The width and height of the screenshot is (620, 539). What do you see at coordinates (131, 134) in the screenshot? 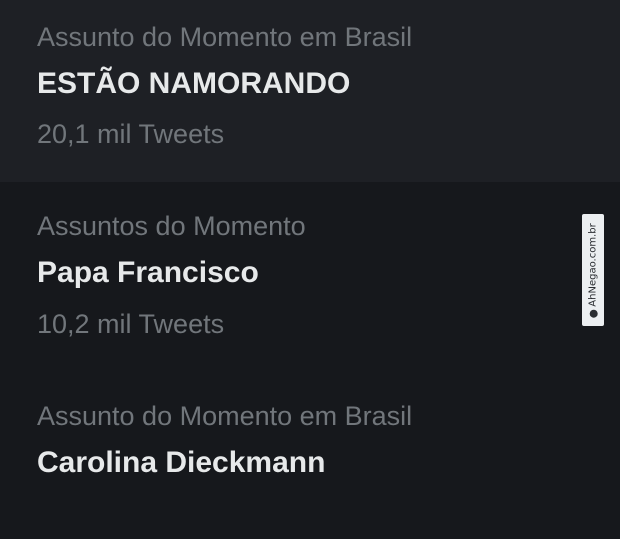
I see `trend-tweet-count: 20,1 mil Tweets` at bounding box center [131, 134].